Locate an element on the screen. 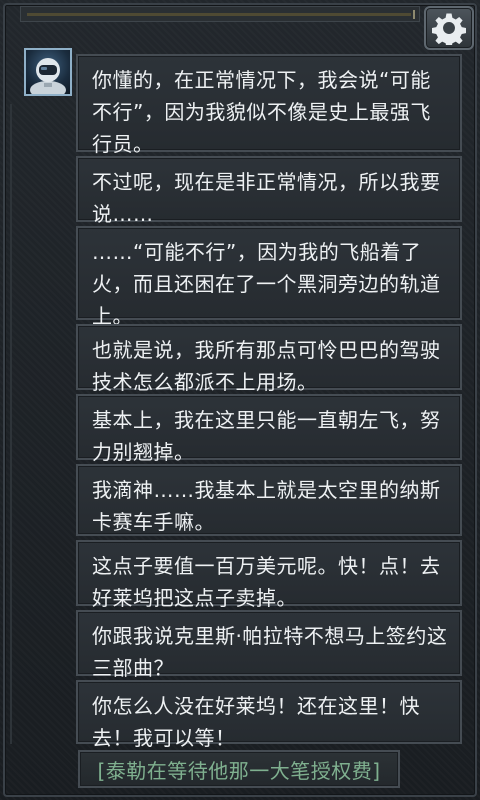 The height and width of the screenshot is (800, 480). settings-button is located at coordinates (449, 28).